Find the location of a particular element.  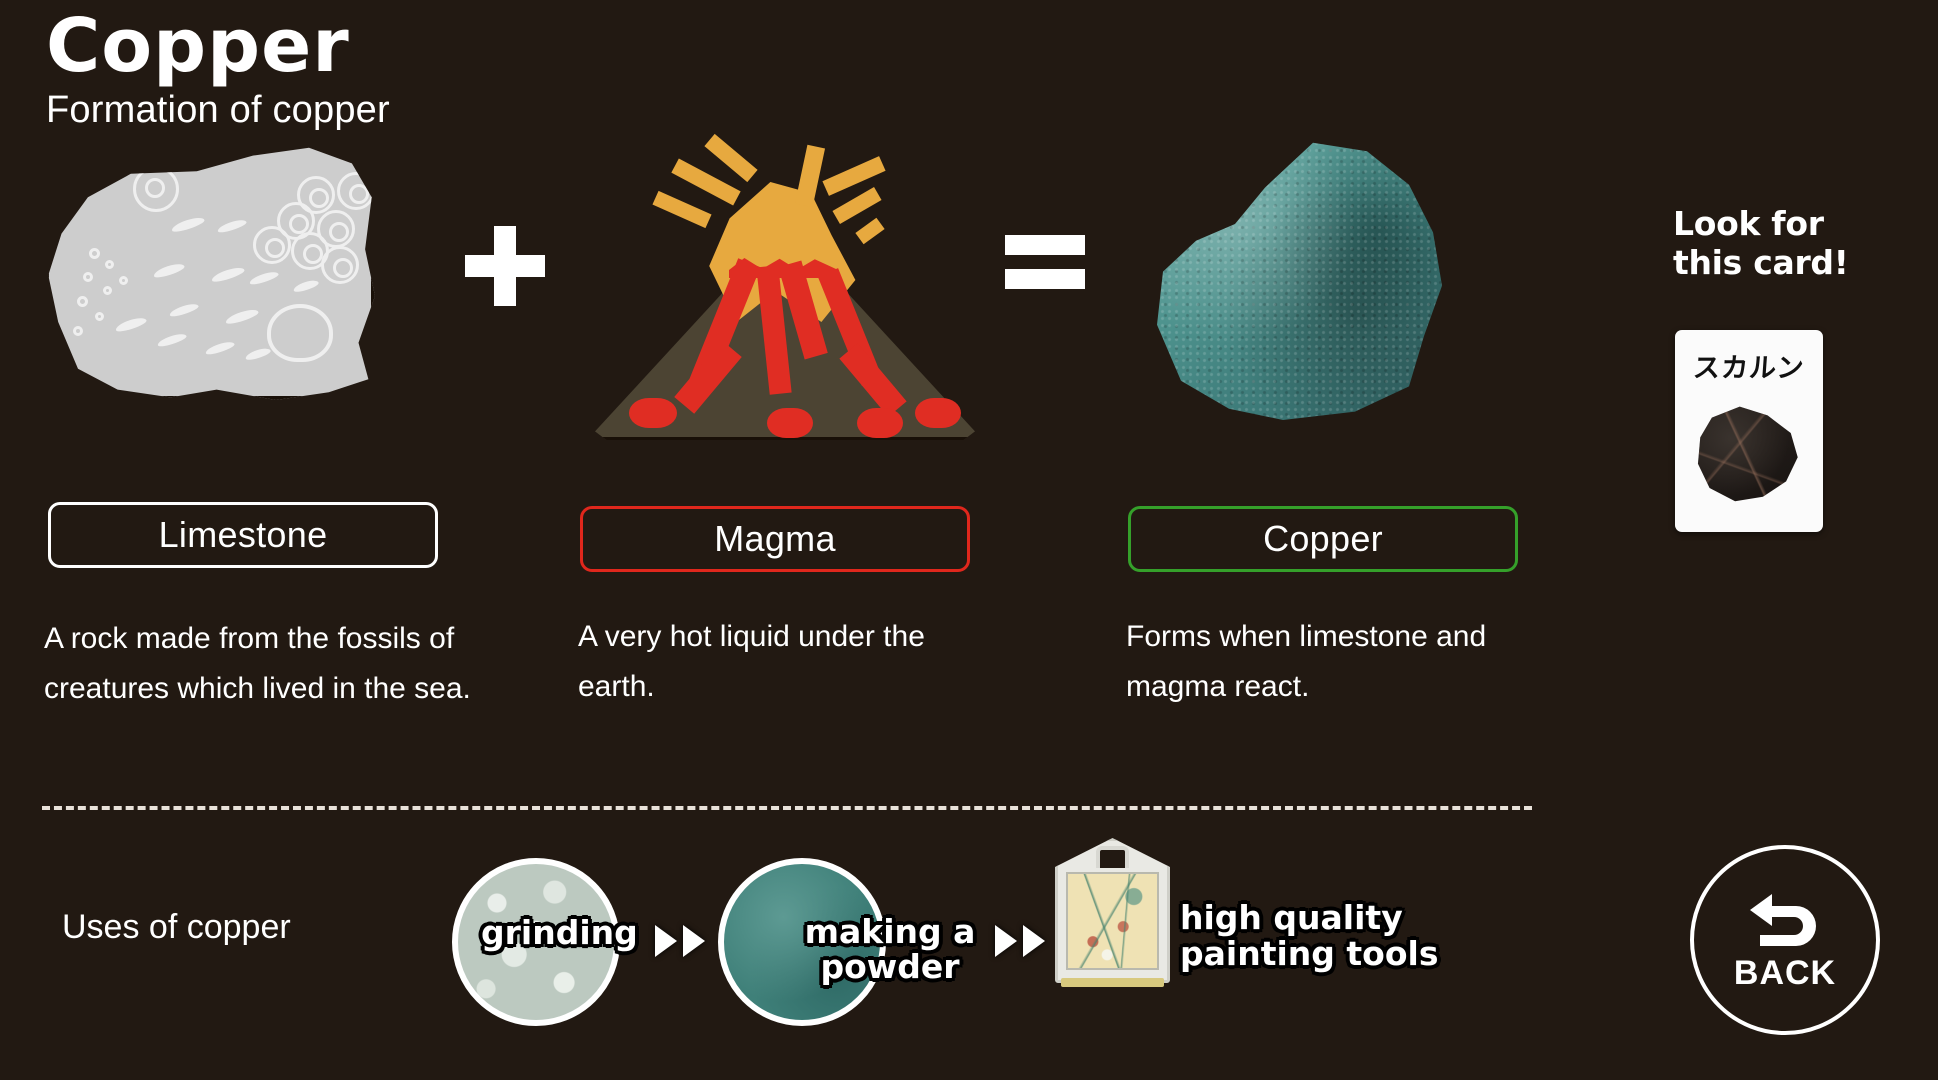

look-for-card-section: Look for this card! is located at coordinates (1761, 243).